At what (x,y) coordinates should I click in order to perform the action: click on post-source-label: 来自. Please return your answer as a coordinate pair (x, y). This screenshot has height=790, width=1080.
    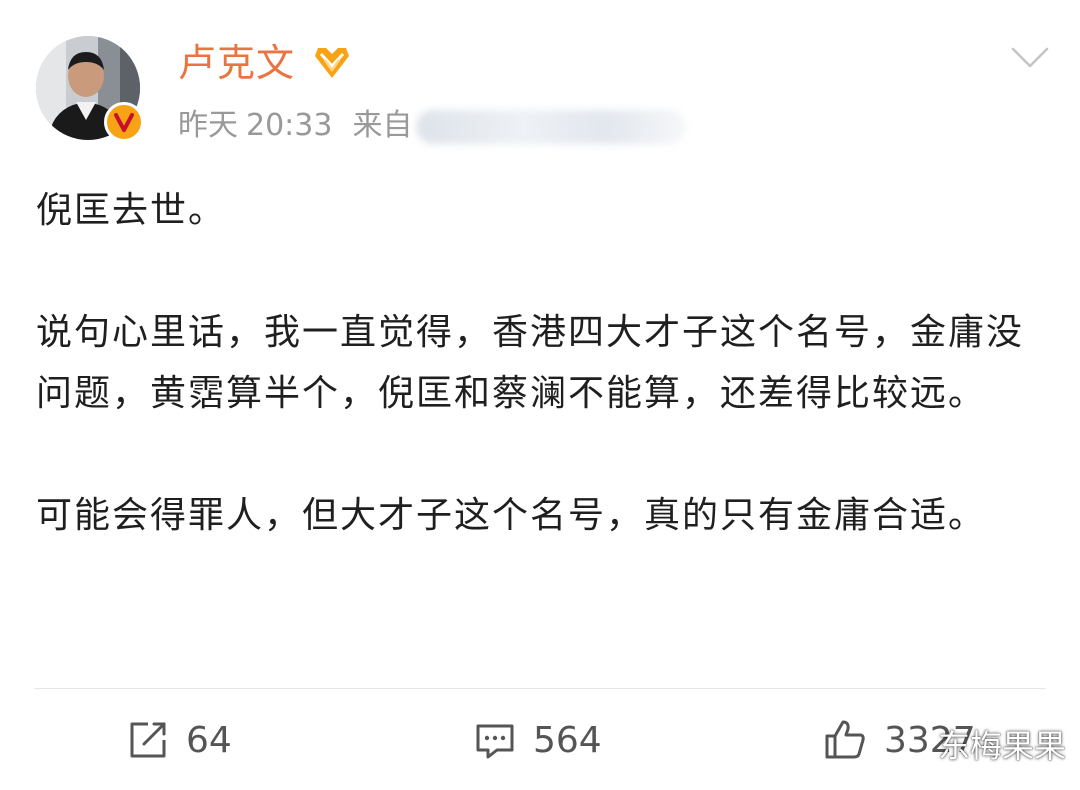
    Looking at the image, I should click on (382, 125).